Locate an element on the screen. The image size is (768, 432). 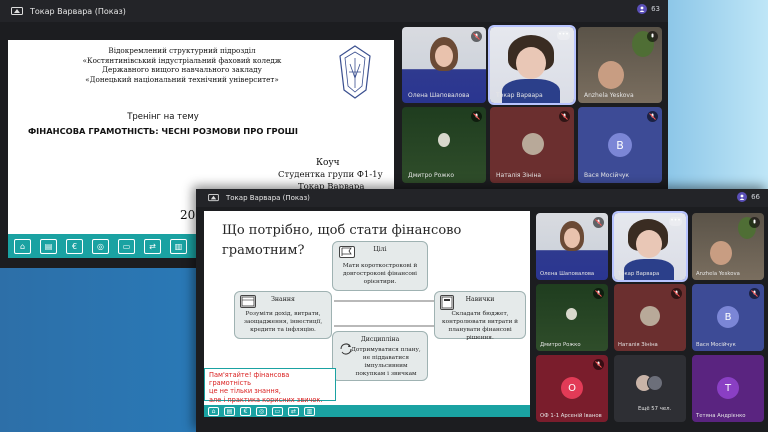
participant-name: ОФ 1-1 Арсеній Іванов is located at coordinates (571, 416).